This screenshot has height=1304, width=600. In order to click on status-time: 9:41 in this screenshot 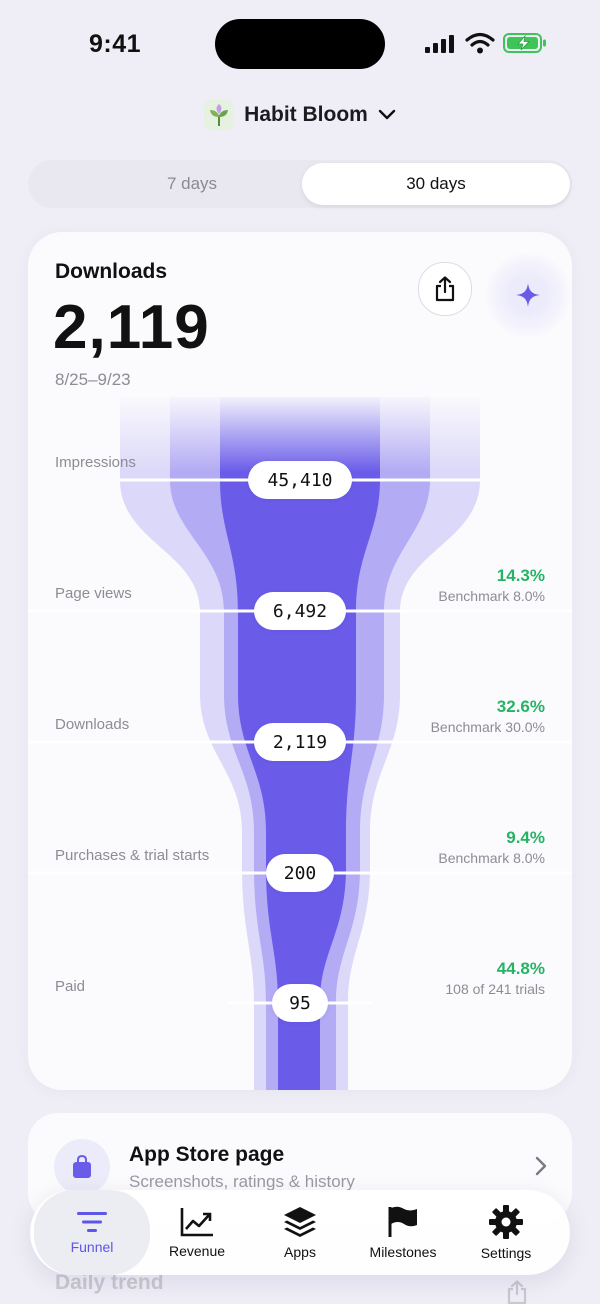, I will do `click(115, 44)`.